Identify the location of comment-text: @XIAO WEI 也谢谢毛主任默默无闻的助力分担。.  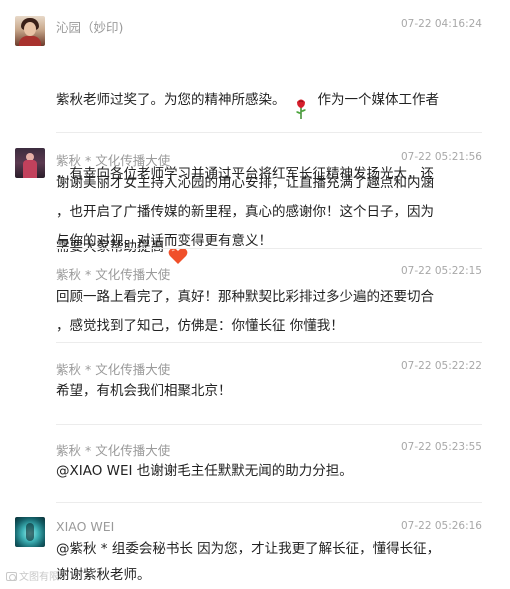
(204, 471).